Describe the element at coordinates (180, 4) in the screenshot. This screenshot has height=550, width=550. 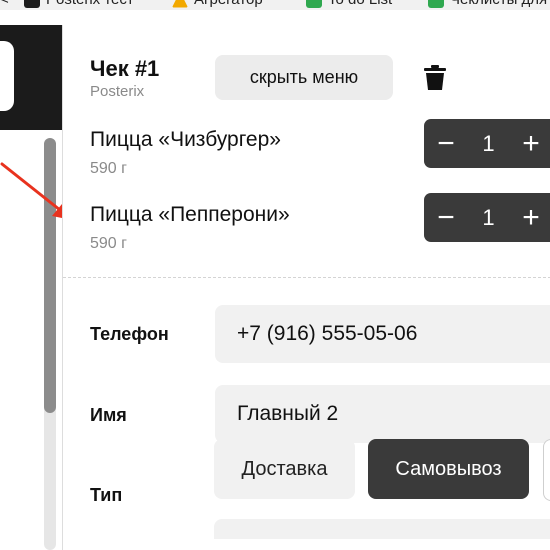
I see `aggregator-icon` at that location.